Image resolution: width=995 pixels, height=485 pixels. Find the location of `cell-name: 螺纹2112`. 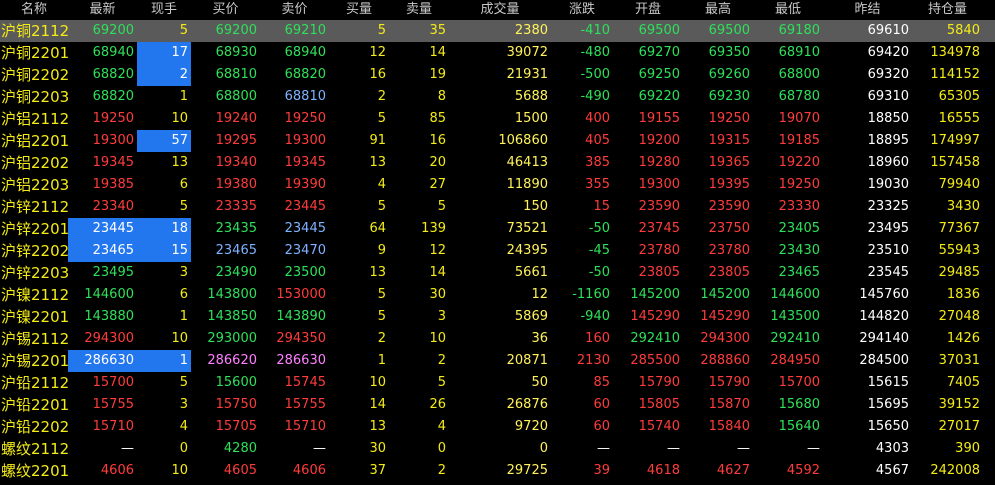

cell-name: 螺纹2112 is located at coordinates (35, 449).